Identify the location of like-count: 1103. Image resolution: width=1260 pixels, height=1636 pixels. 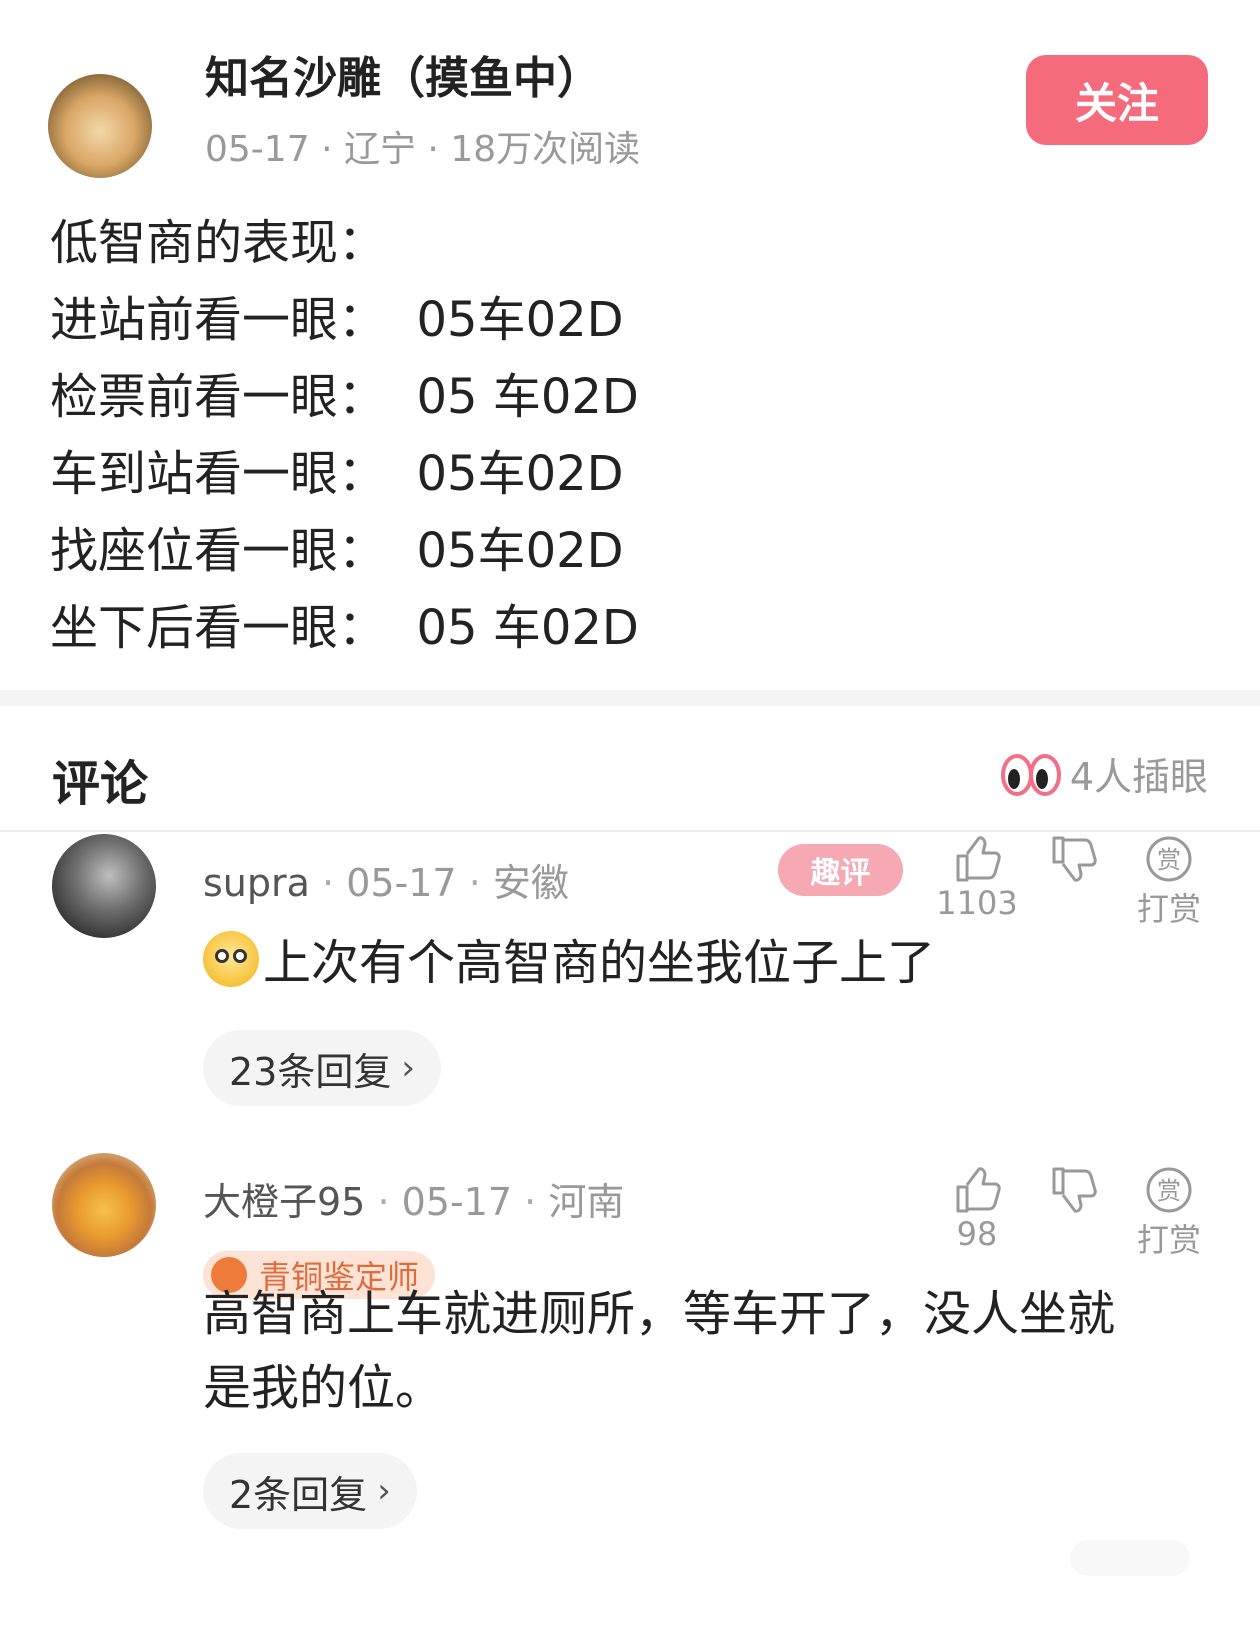
(977, 903).